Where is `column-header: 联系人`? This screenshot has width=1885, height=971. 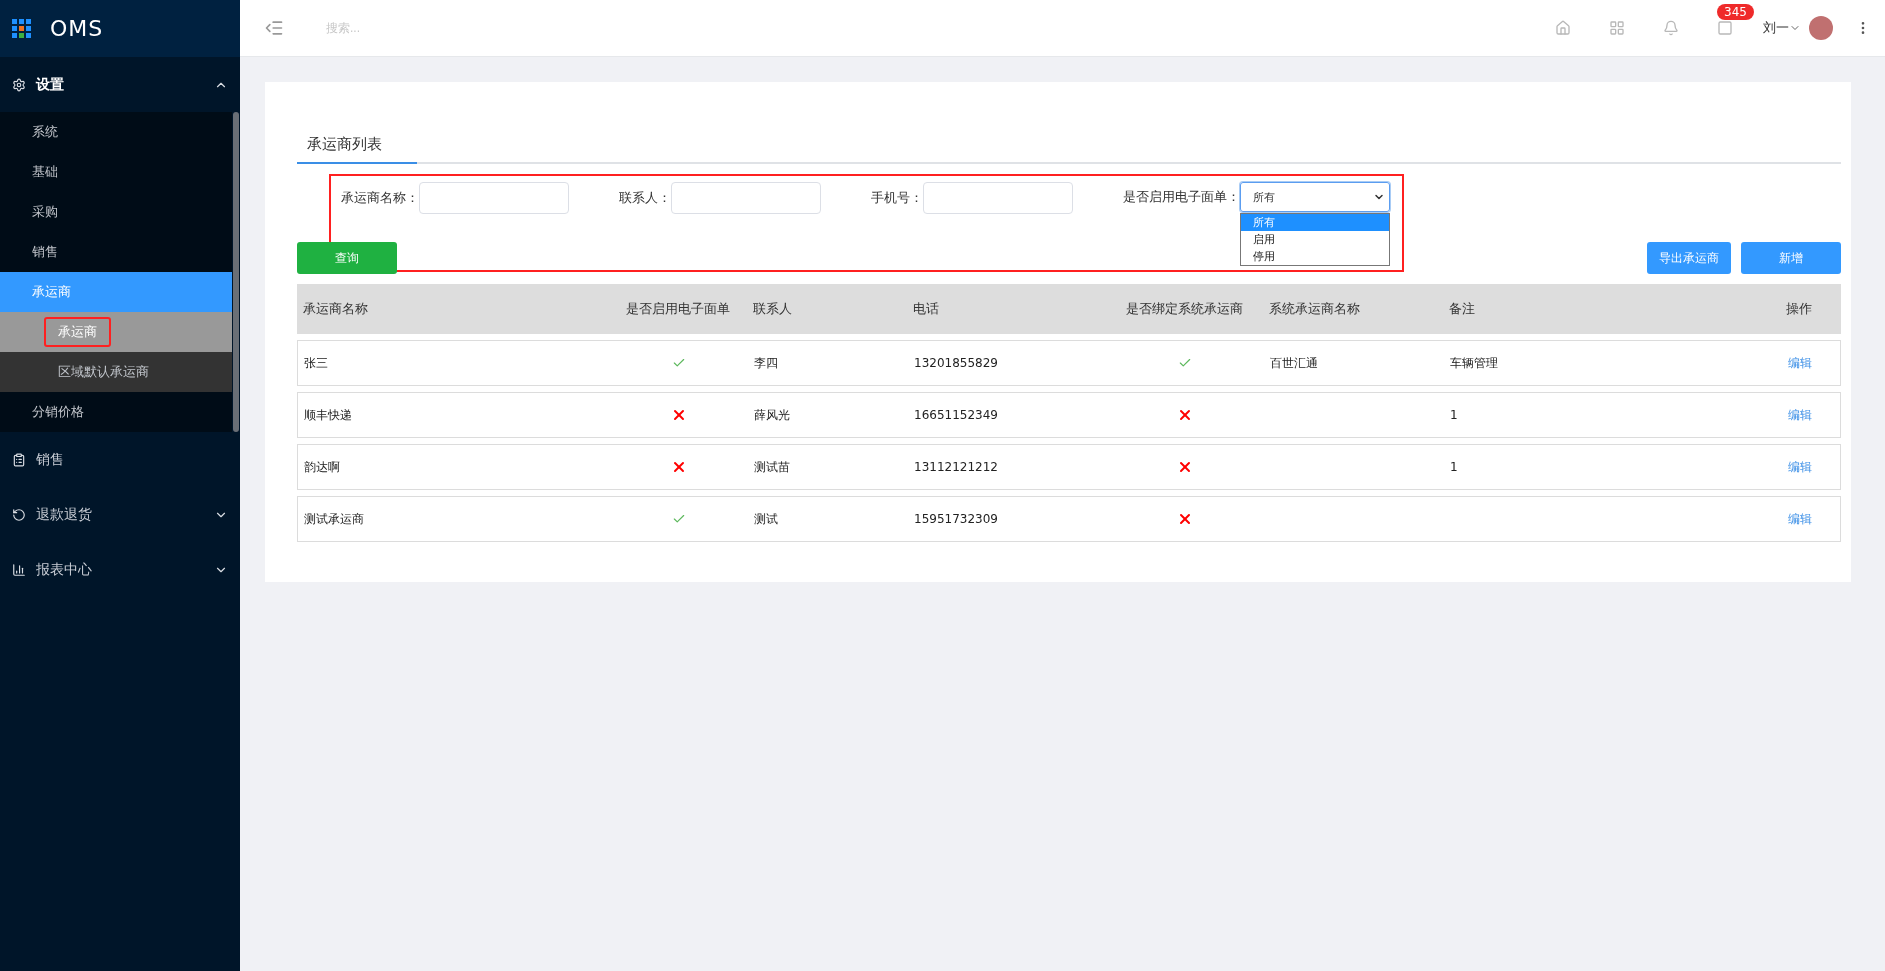 column-header: 联系人 is located at coordinates (773, 309).